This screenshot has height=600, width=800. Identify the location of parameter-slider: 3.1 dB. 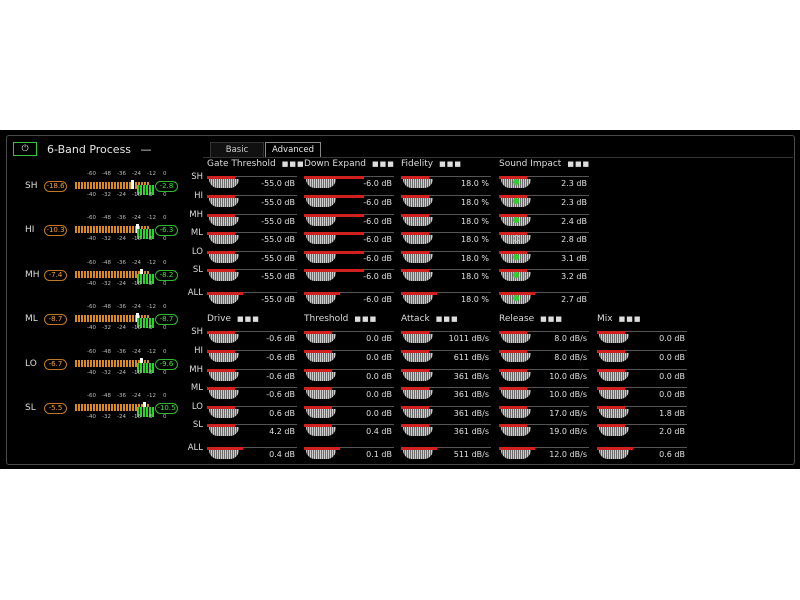
(544, 259).